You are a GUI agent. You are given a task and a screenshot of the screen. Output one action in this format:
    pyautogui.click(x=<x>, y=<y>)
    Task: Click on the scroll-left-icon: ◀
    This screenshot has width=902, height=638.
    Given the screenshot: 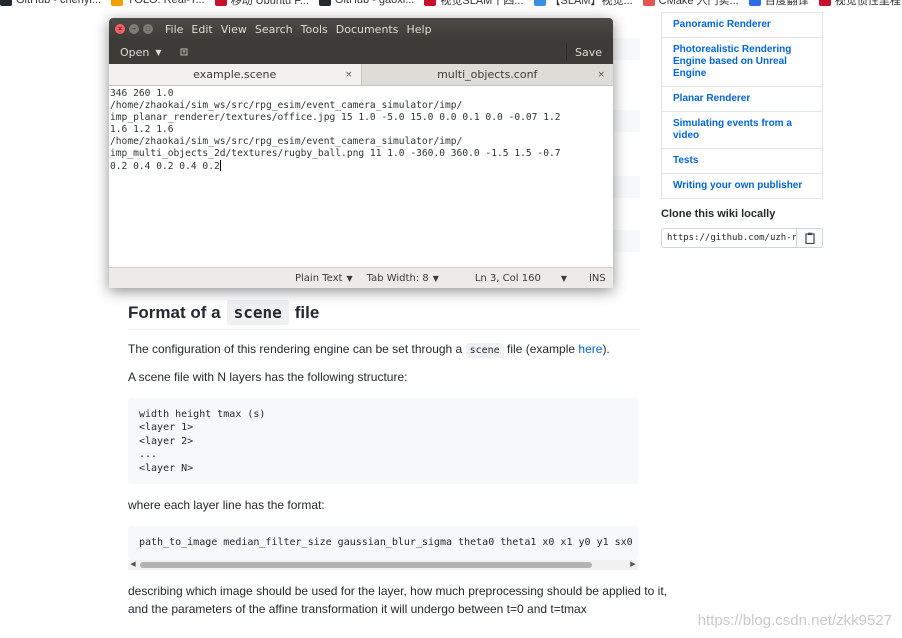 What is the action you would take?
    pyautogui.click(x=133, y=565)
    